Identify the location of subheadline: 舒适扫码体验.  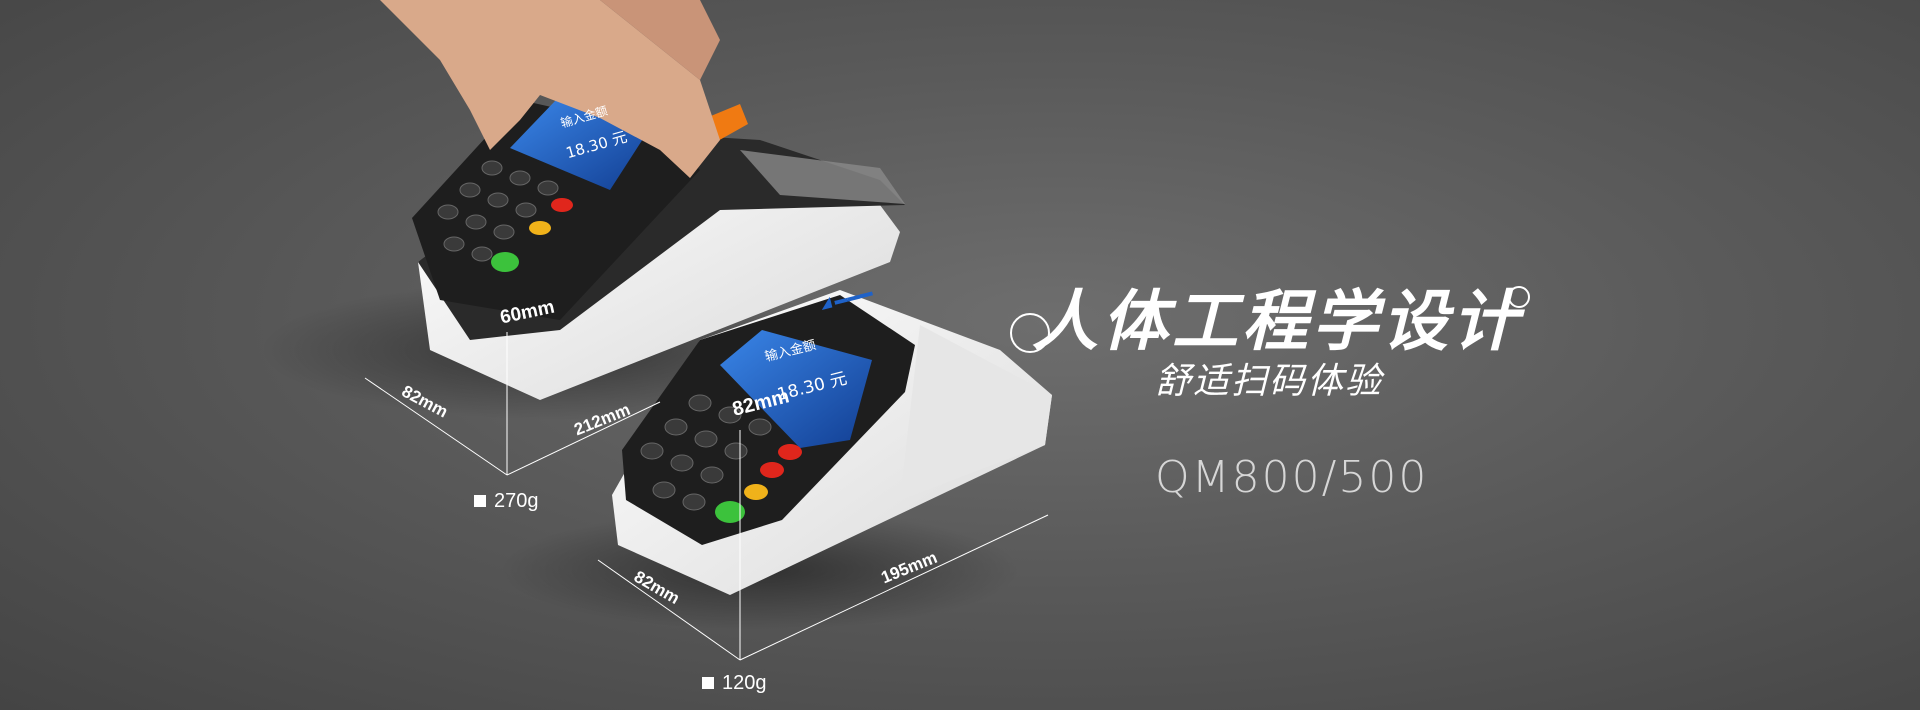
(1269, 381).